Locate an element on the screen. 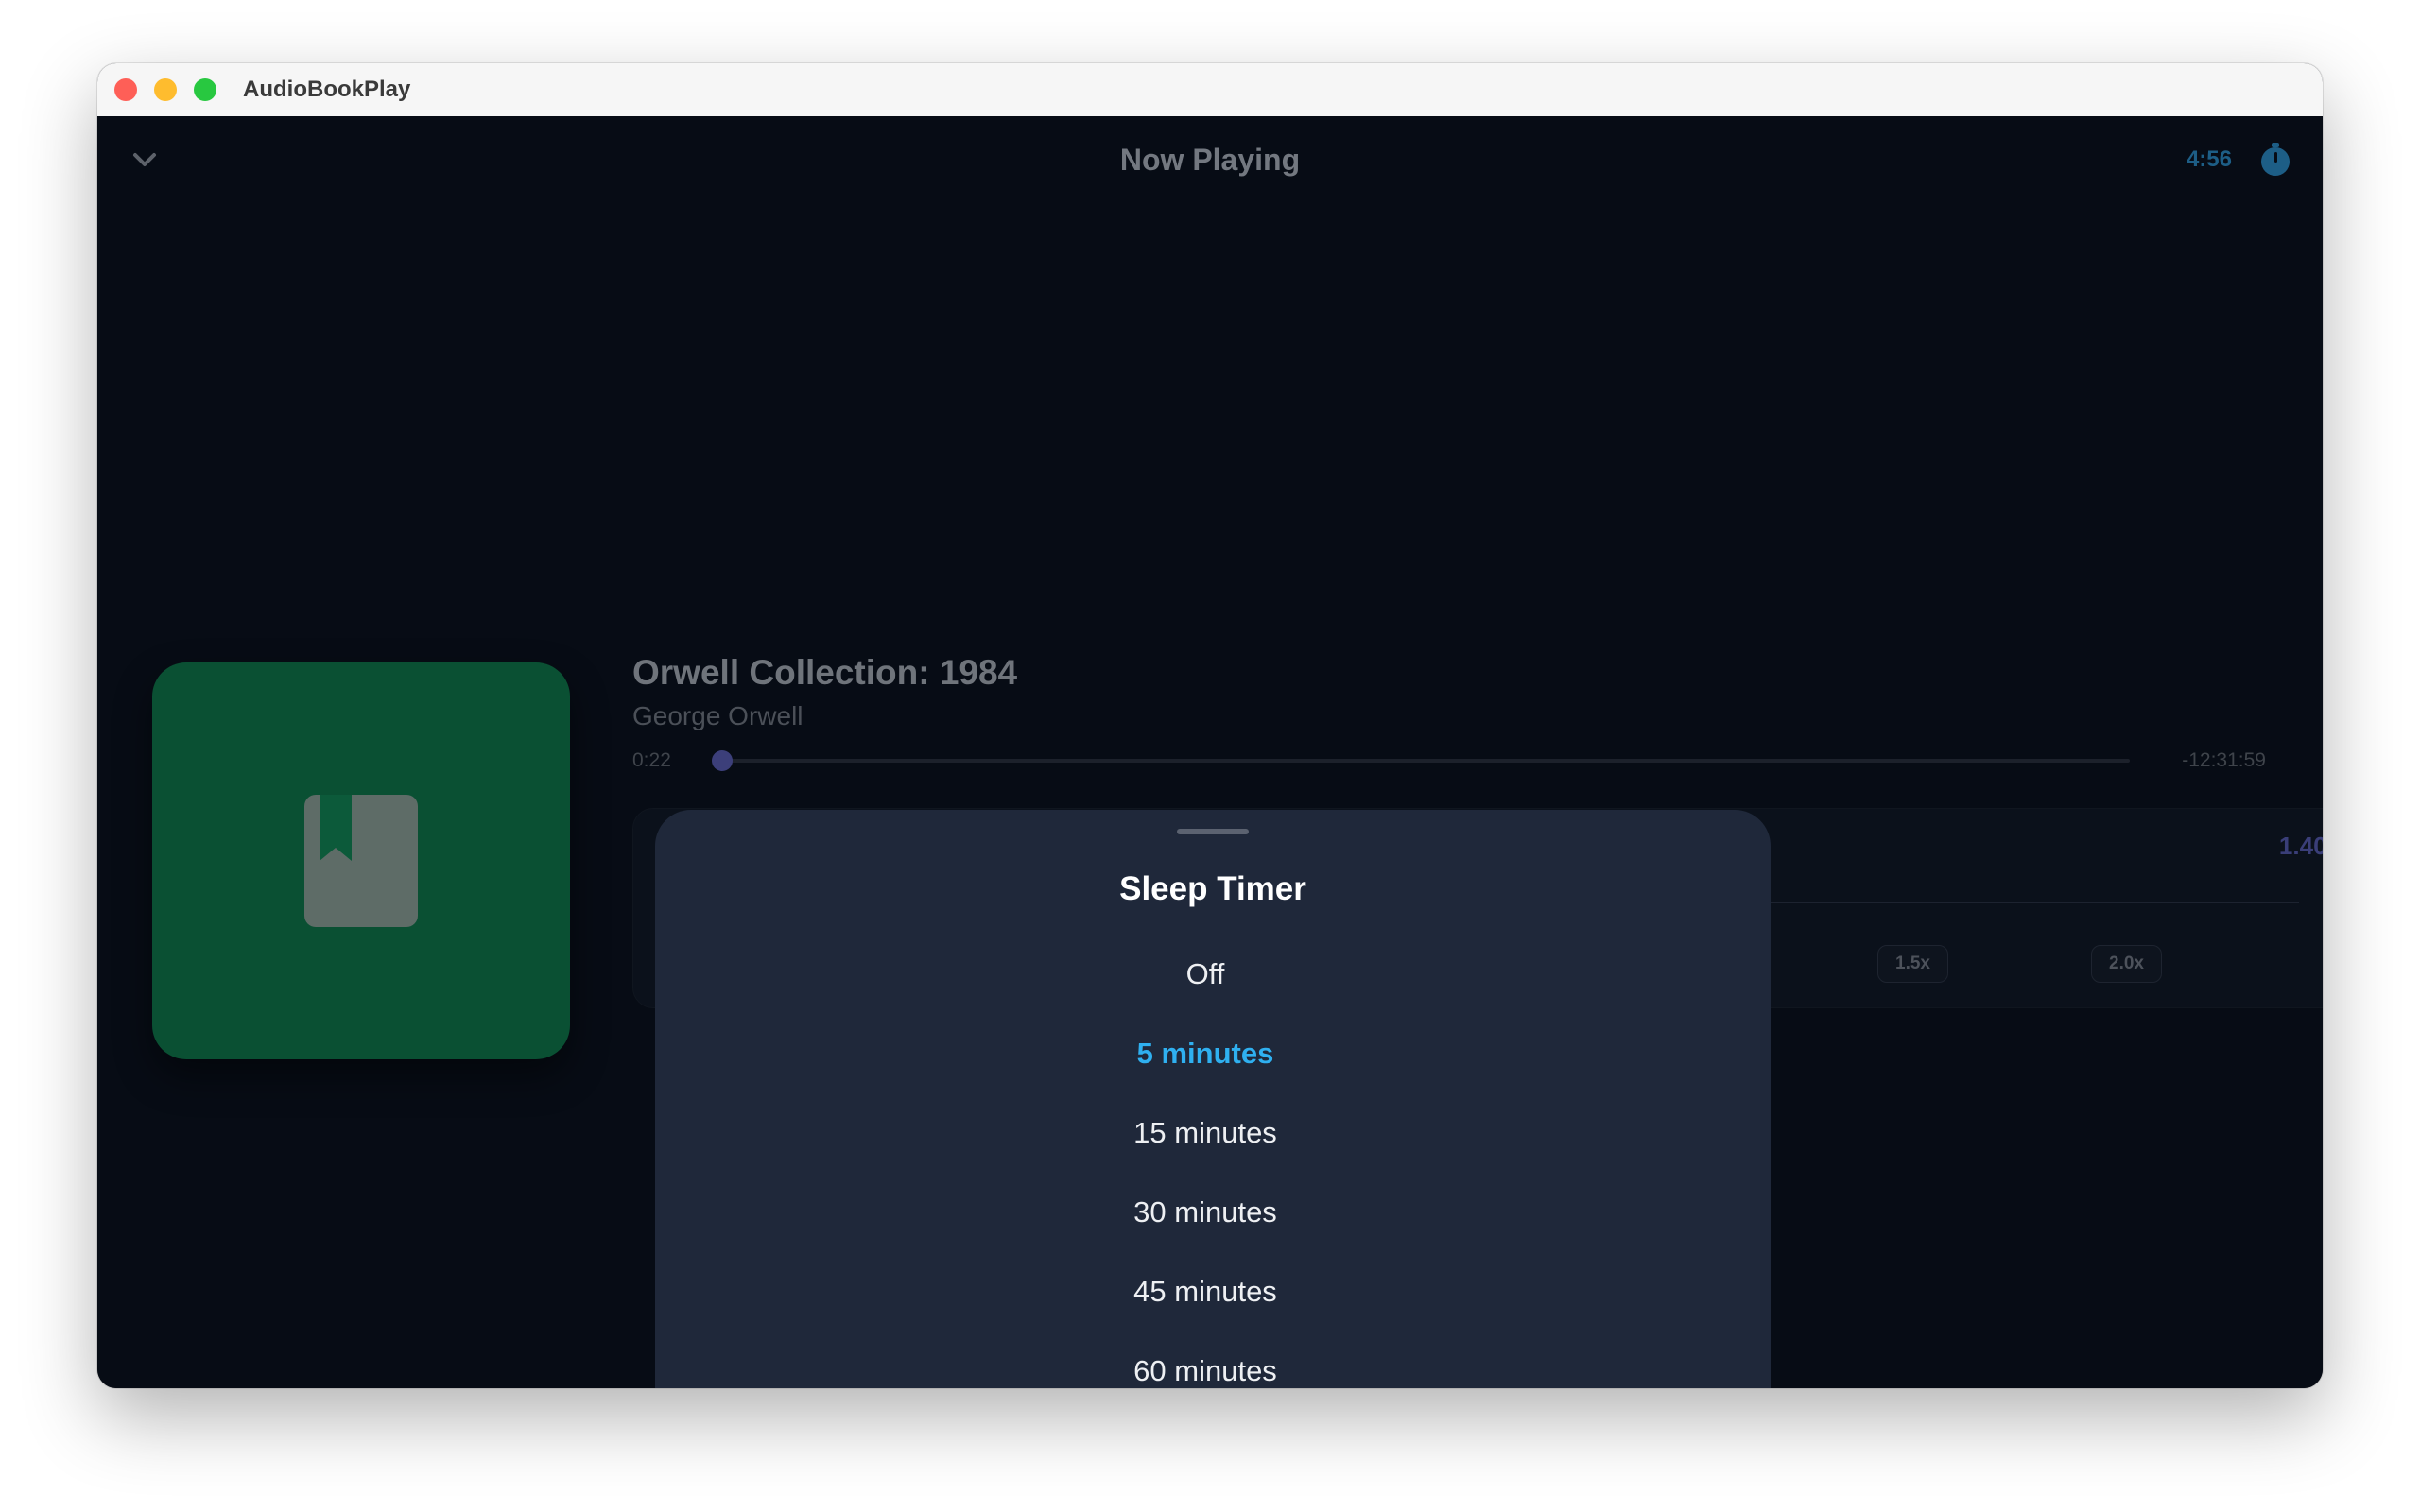  book-bookmark-icon is located at coordinates (361, 861).